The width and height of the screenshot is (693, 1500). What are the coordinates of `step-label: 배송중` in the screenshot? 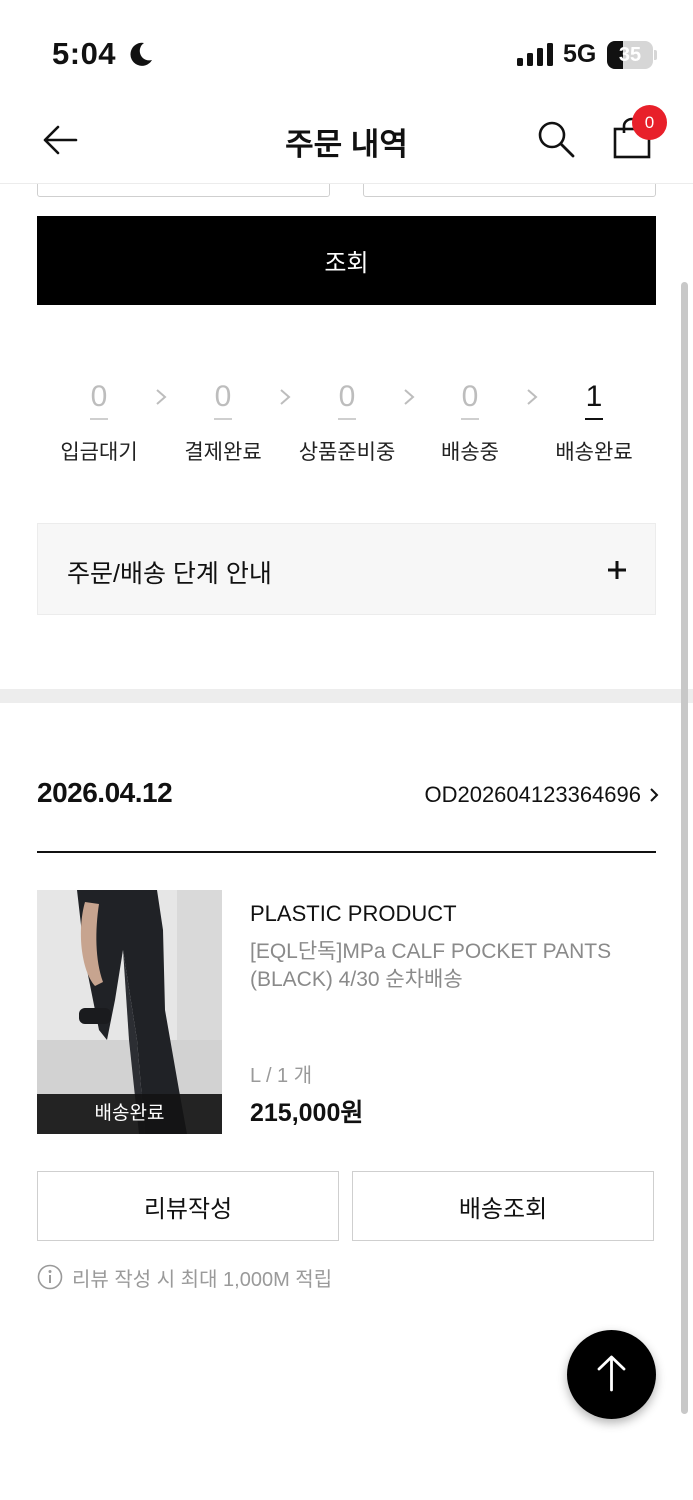 It's located at (470, 452).